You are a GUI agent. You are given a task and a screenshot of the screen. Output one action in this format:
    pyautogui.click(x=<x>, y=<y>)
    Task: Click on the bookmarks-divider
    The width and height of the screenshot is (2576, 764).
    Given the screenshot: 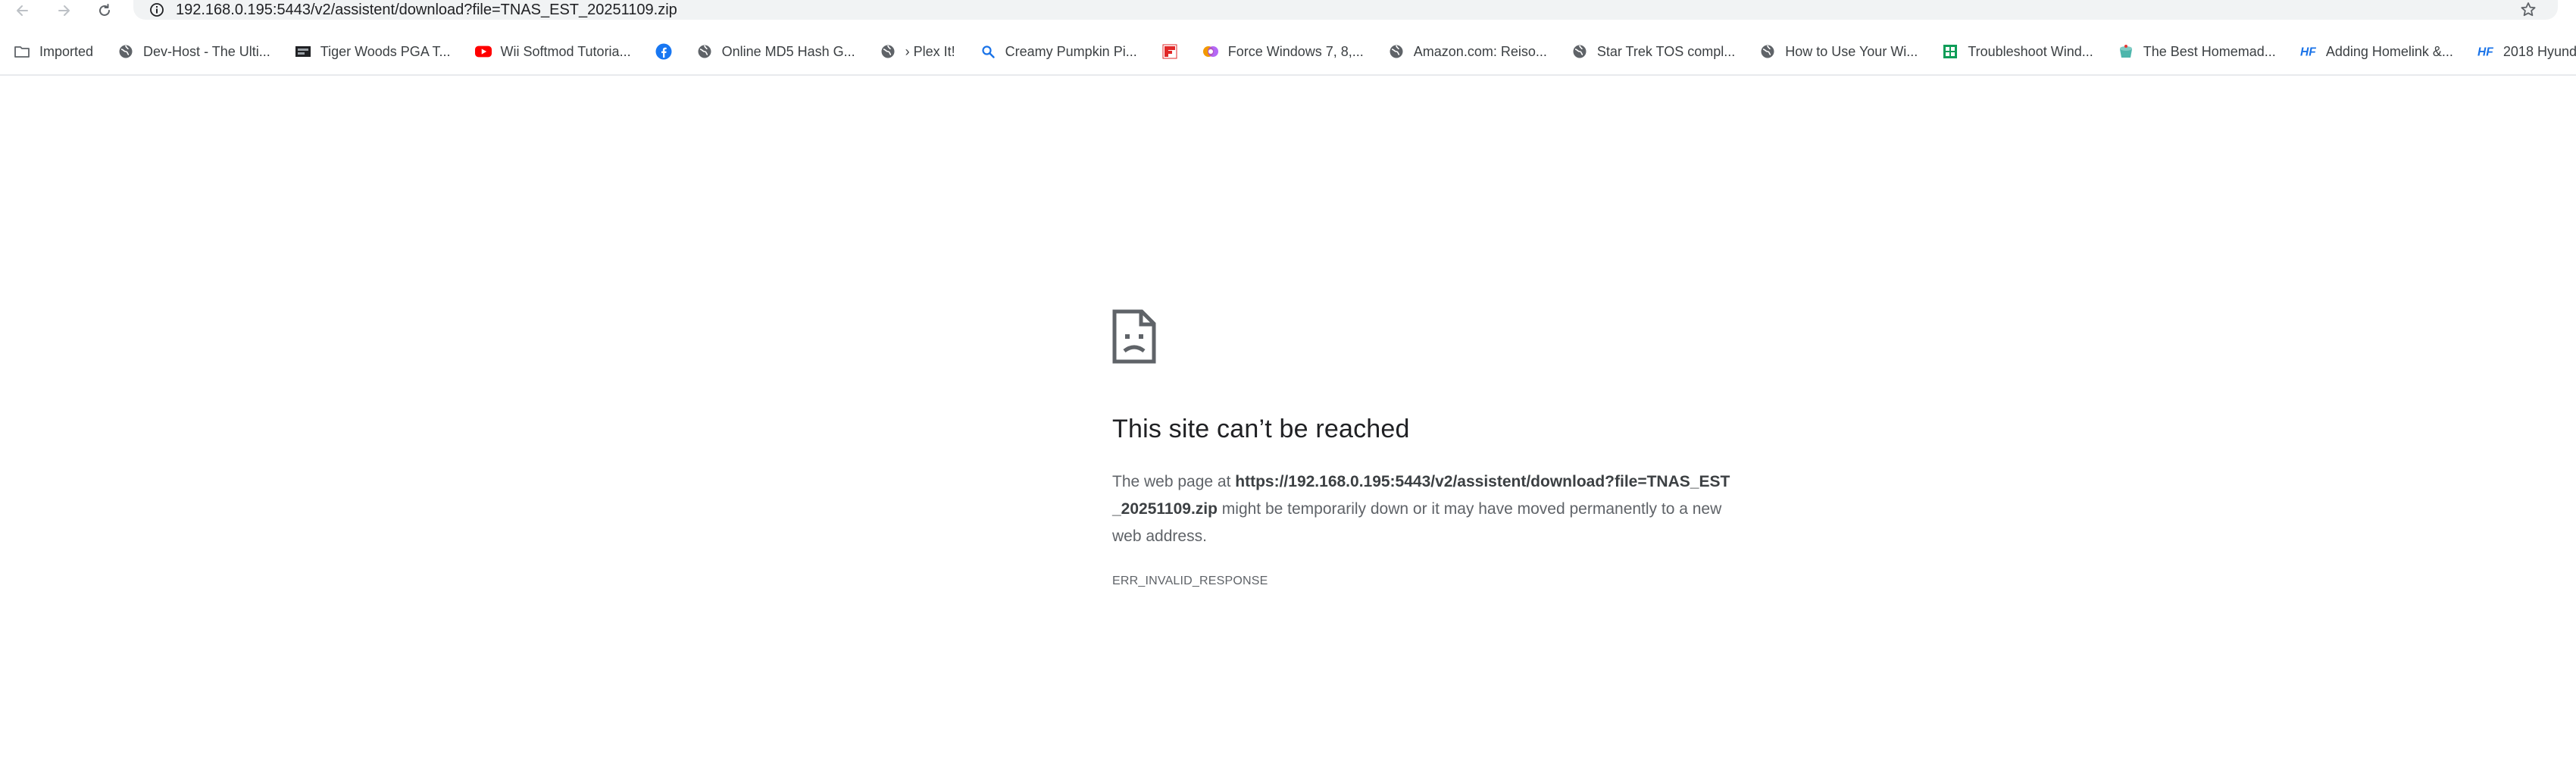 What is the action you would take?
    pyautogui.click(x=1288, y=75)
    